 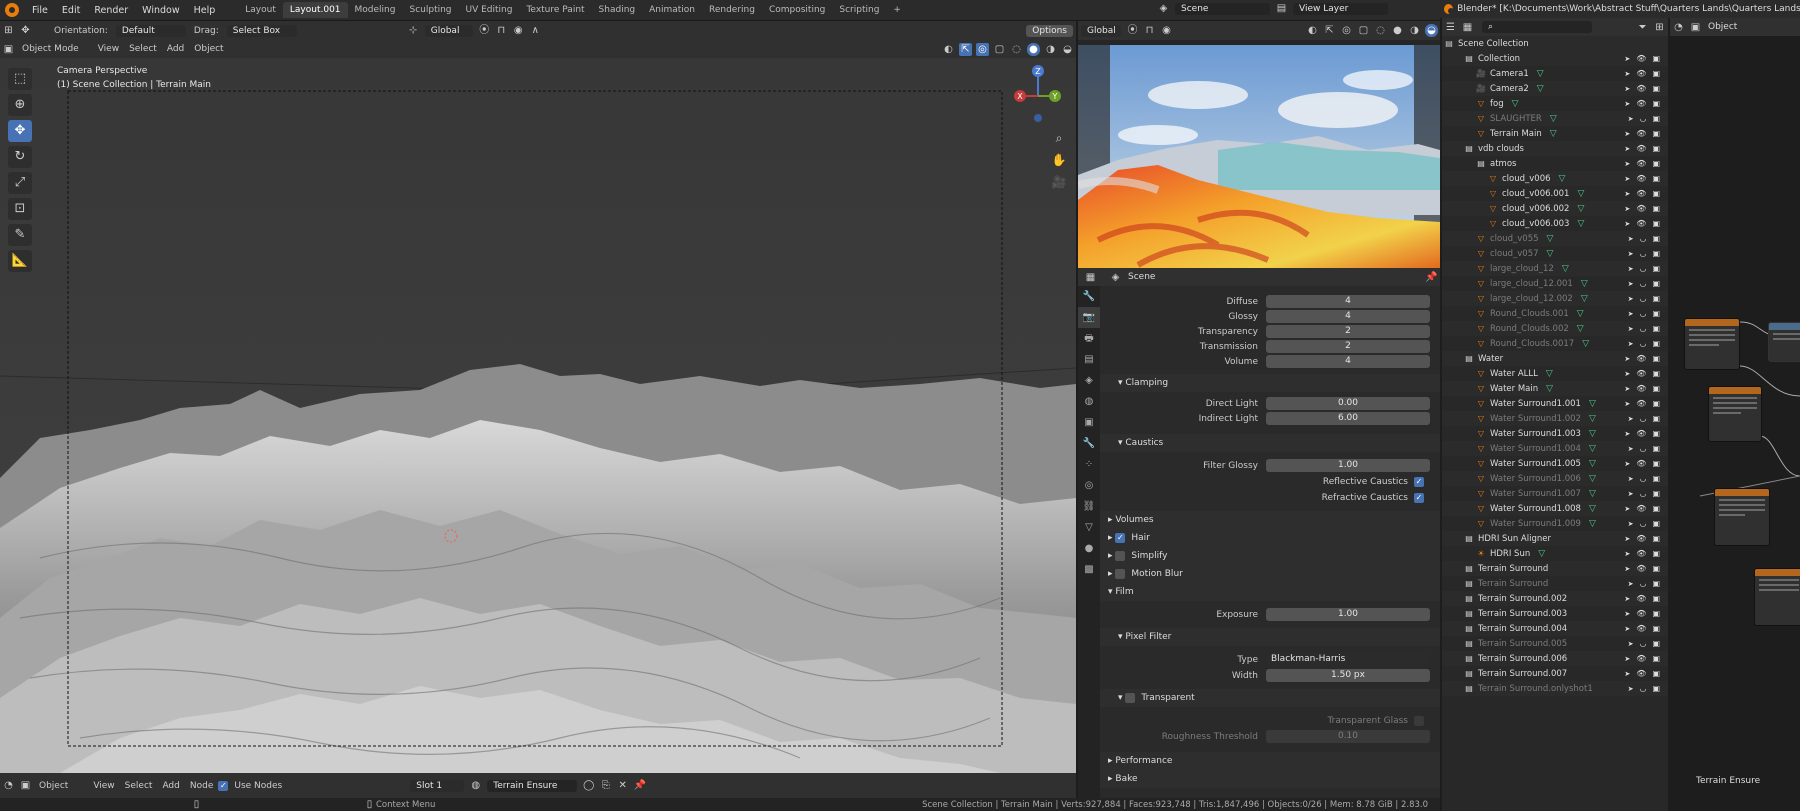 I want to click on menu-file: File, so click(x=40, y=10).